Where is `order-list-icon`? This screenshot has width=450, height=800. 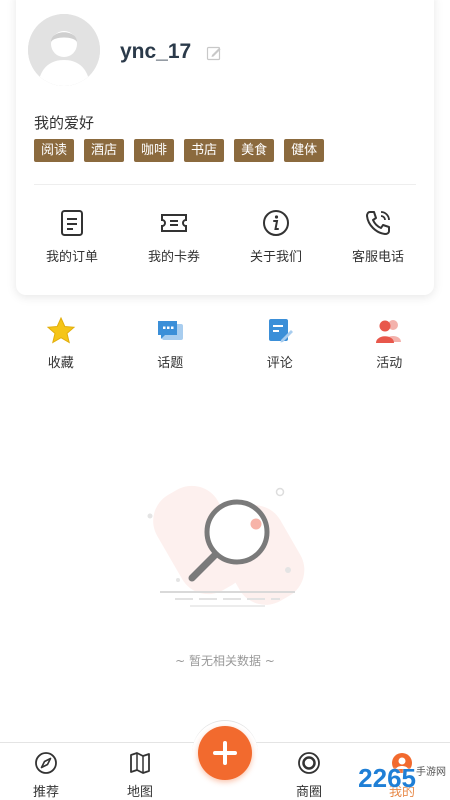 order-list-icon is located at coordinates (72, 223).